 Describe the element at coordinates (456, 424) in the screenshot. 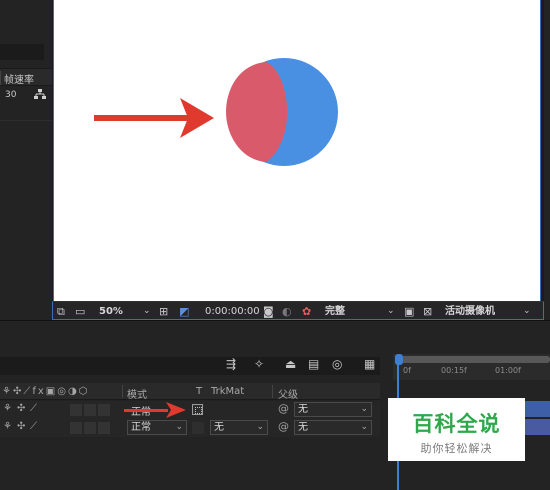

I see `watermark-title: 百科全说` at that location.